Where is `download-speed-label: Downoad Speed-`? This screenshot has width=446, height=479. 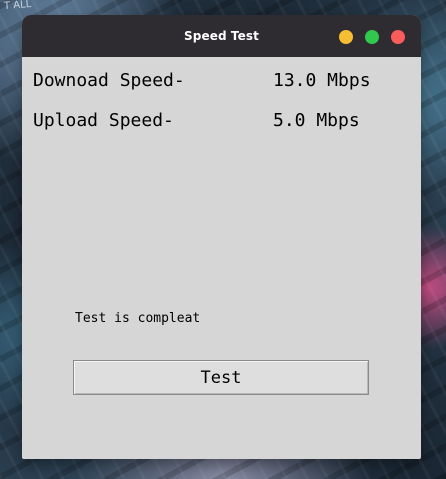 download-speed-label: Downoad Speed- is located at coordinates (109, 80).